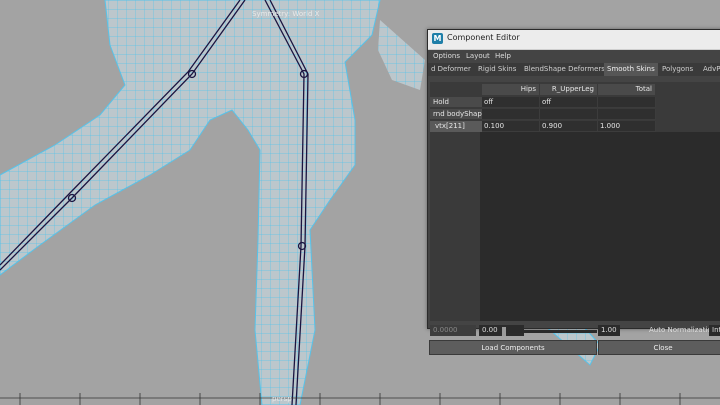 This screenshot has height=405, width=720. I want to click on button-row: Load Components Close, so click(574, 347).